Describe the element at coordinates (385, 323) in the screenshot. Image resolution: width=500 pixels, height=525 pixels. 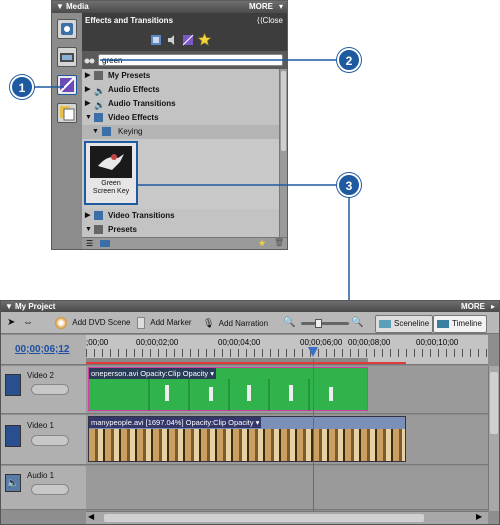
I see `sceneline-icon` at that location.